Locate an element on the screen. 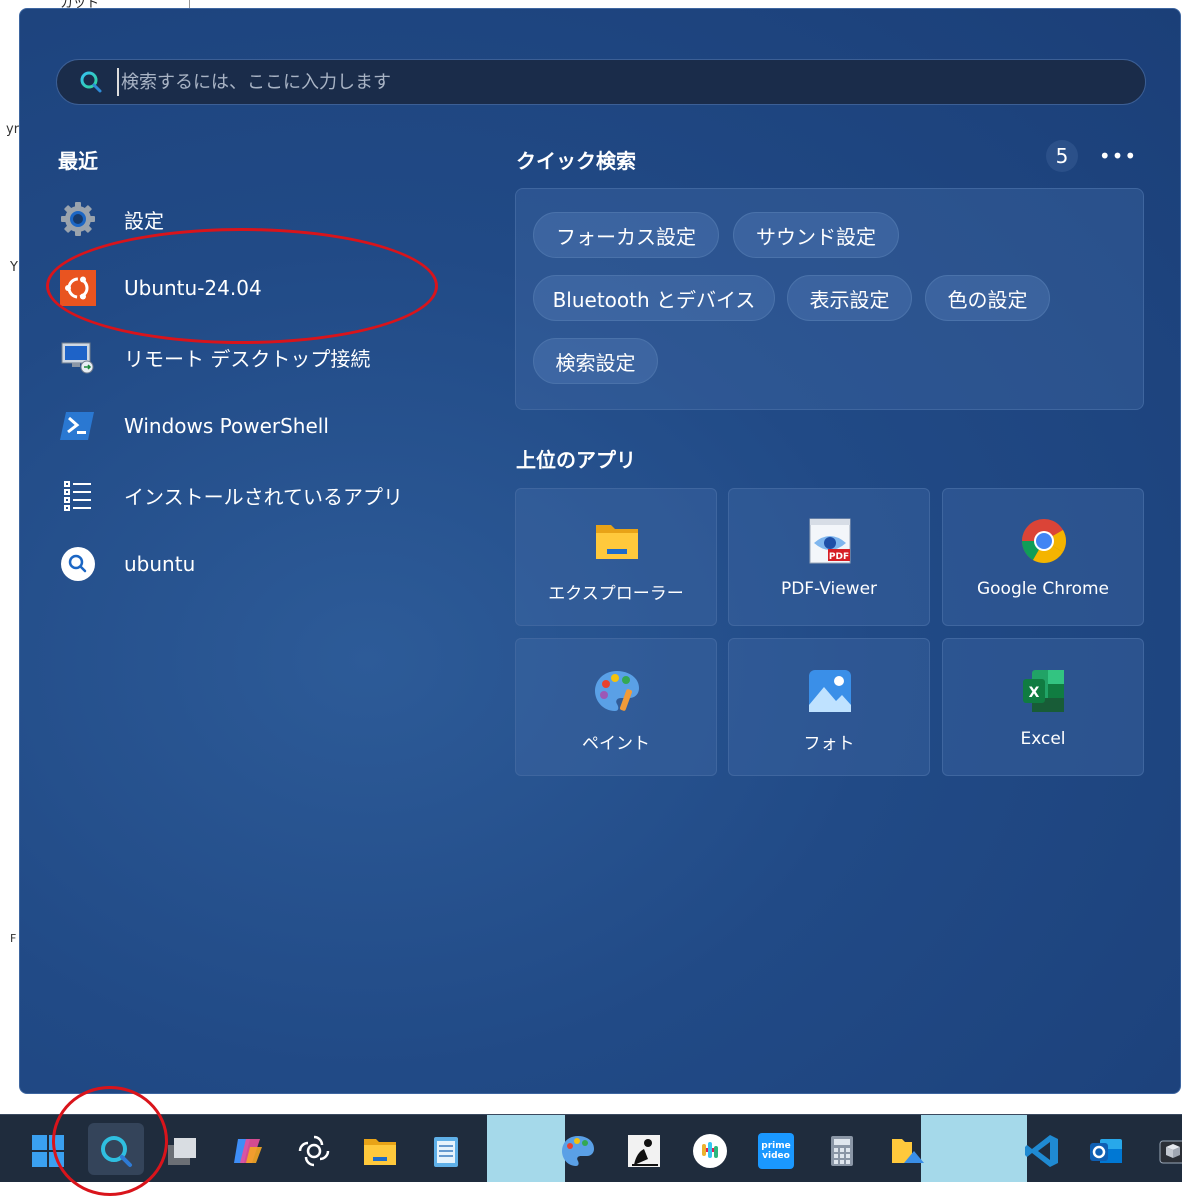 The height and width of the screenshot is (1196, 1182). outlook-icon is located at coordinates (1106, 1151).